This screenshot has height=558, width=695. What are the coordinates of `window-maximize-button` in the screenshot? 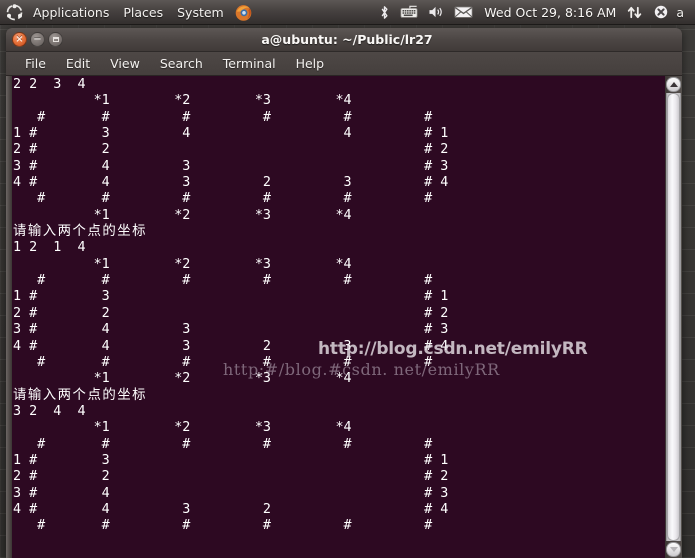 It's located at (55, 39).